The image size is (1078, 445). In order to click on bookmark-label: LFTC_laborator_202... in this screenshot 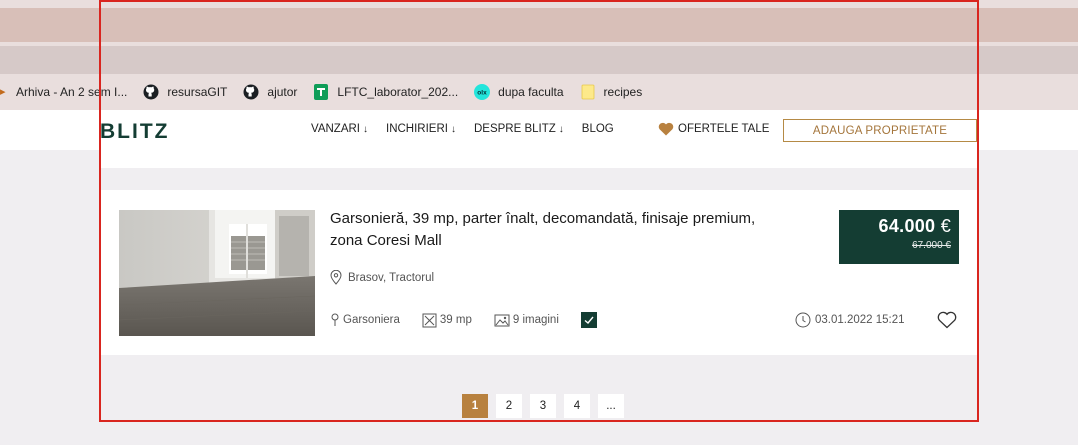, I will do `click(398, 92)`.